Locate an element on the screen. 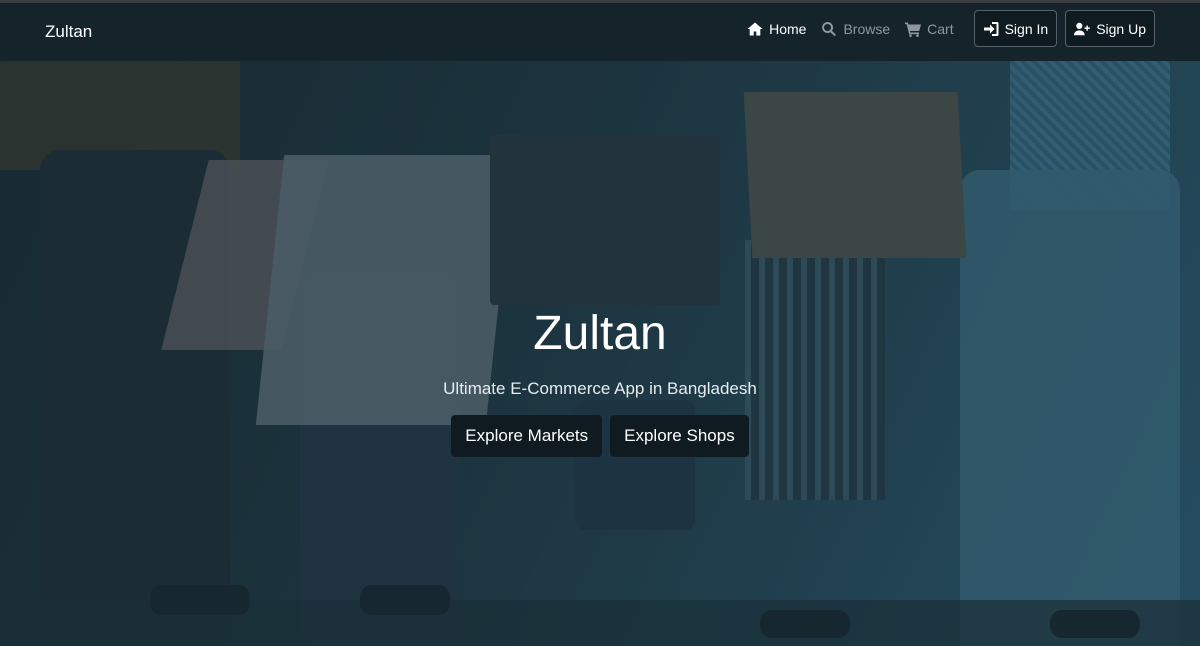 Image resolution: width=1200 pixels, height=646 pixels. hero-title: Zultan is located at coordinates (600, 333).